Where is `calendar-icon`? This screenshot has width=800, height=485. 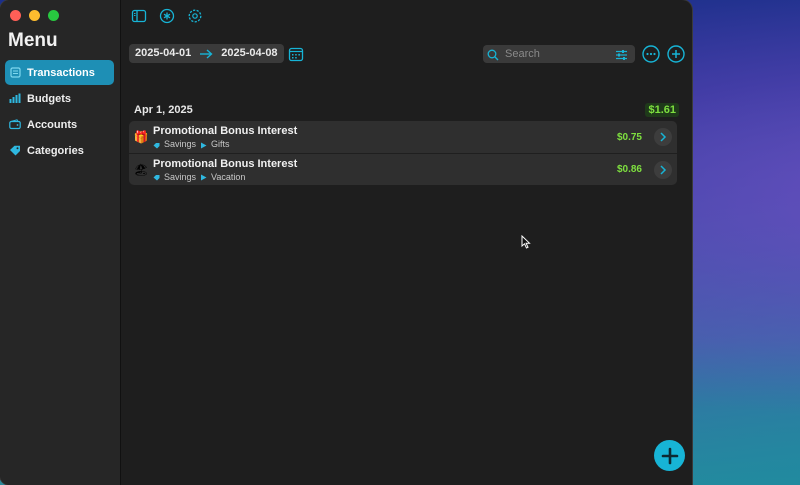
calendar-icon is located at coordinates (296, 54).